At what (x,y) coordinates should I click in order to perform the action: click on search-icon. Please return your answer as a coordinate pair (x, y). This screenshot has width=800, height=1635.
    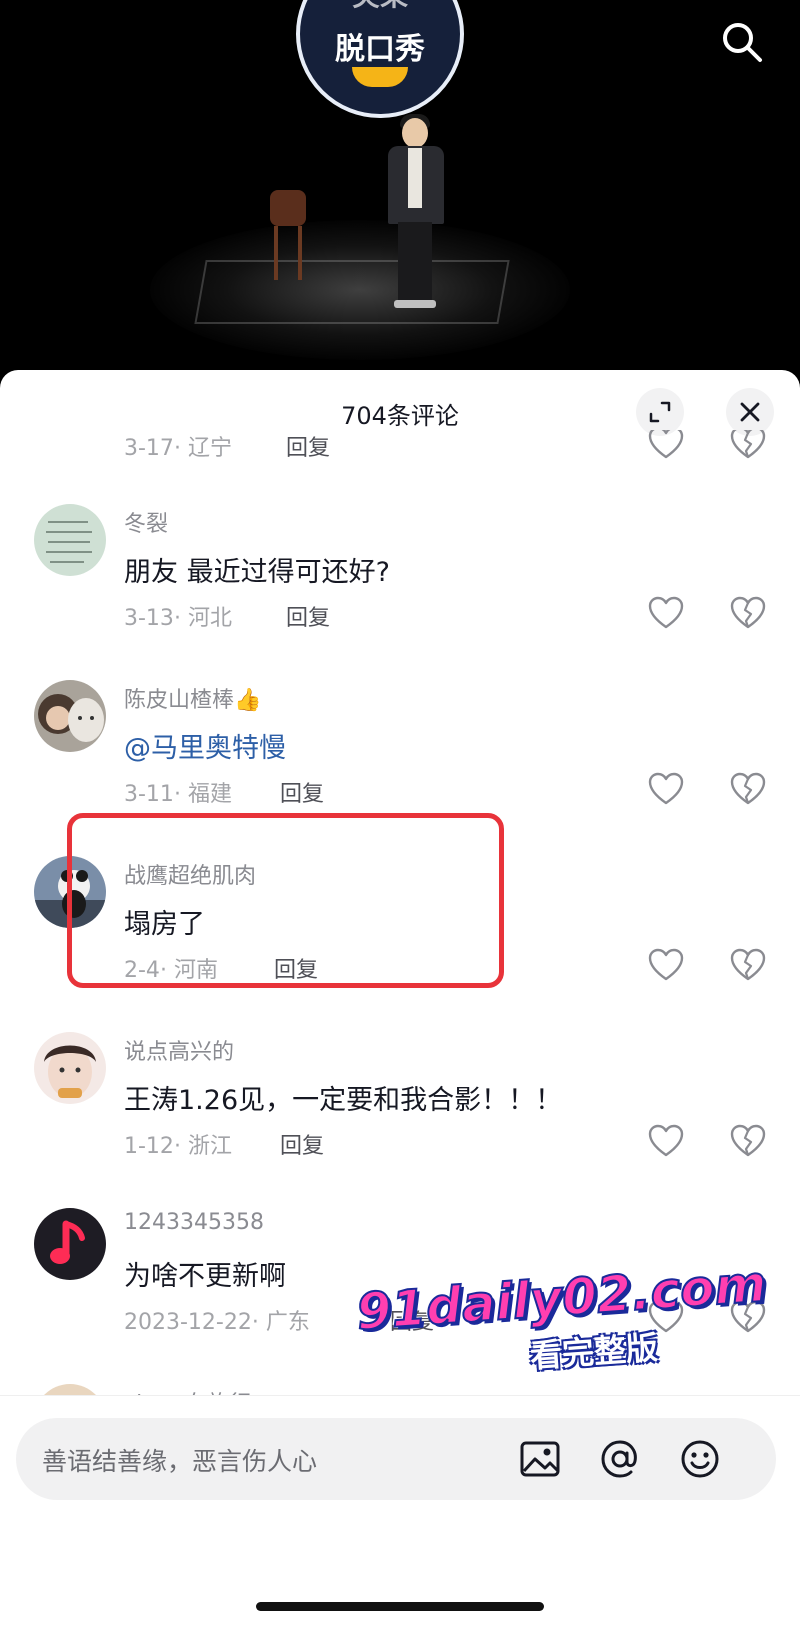
    Looking at the image, I should click on (742, 42).